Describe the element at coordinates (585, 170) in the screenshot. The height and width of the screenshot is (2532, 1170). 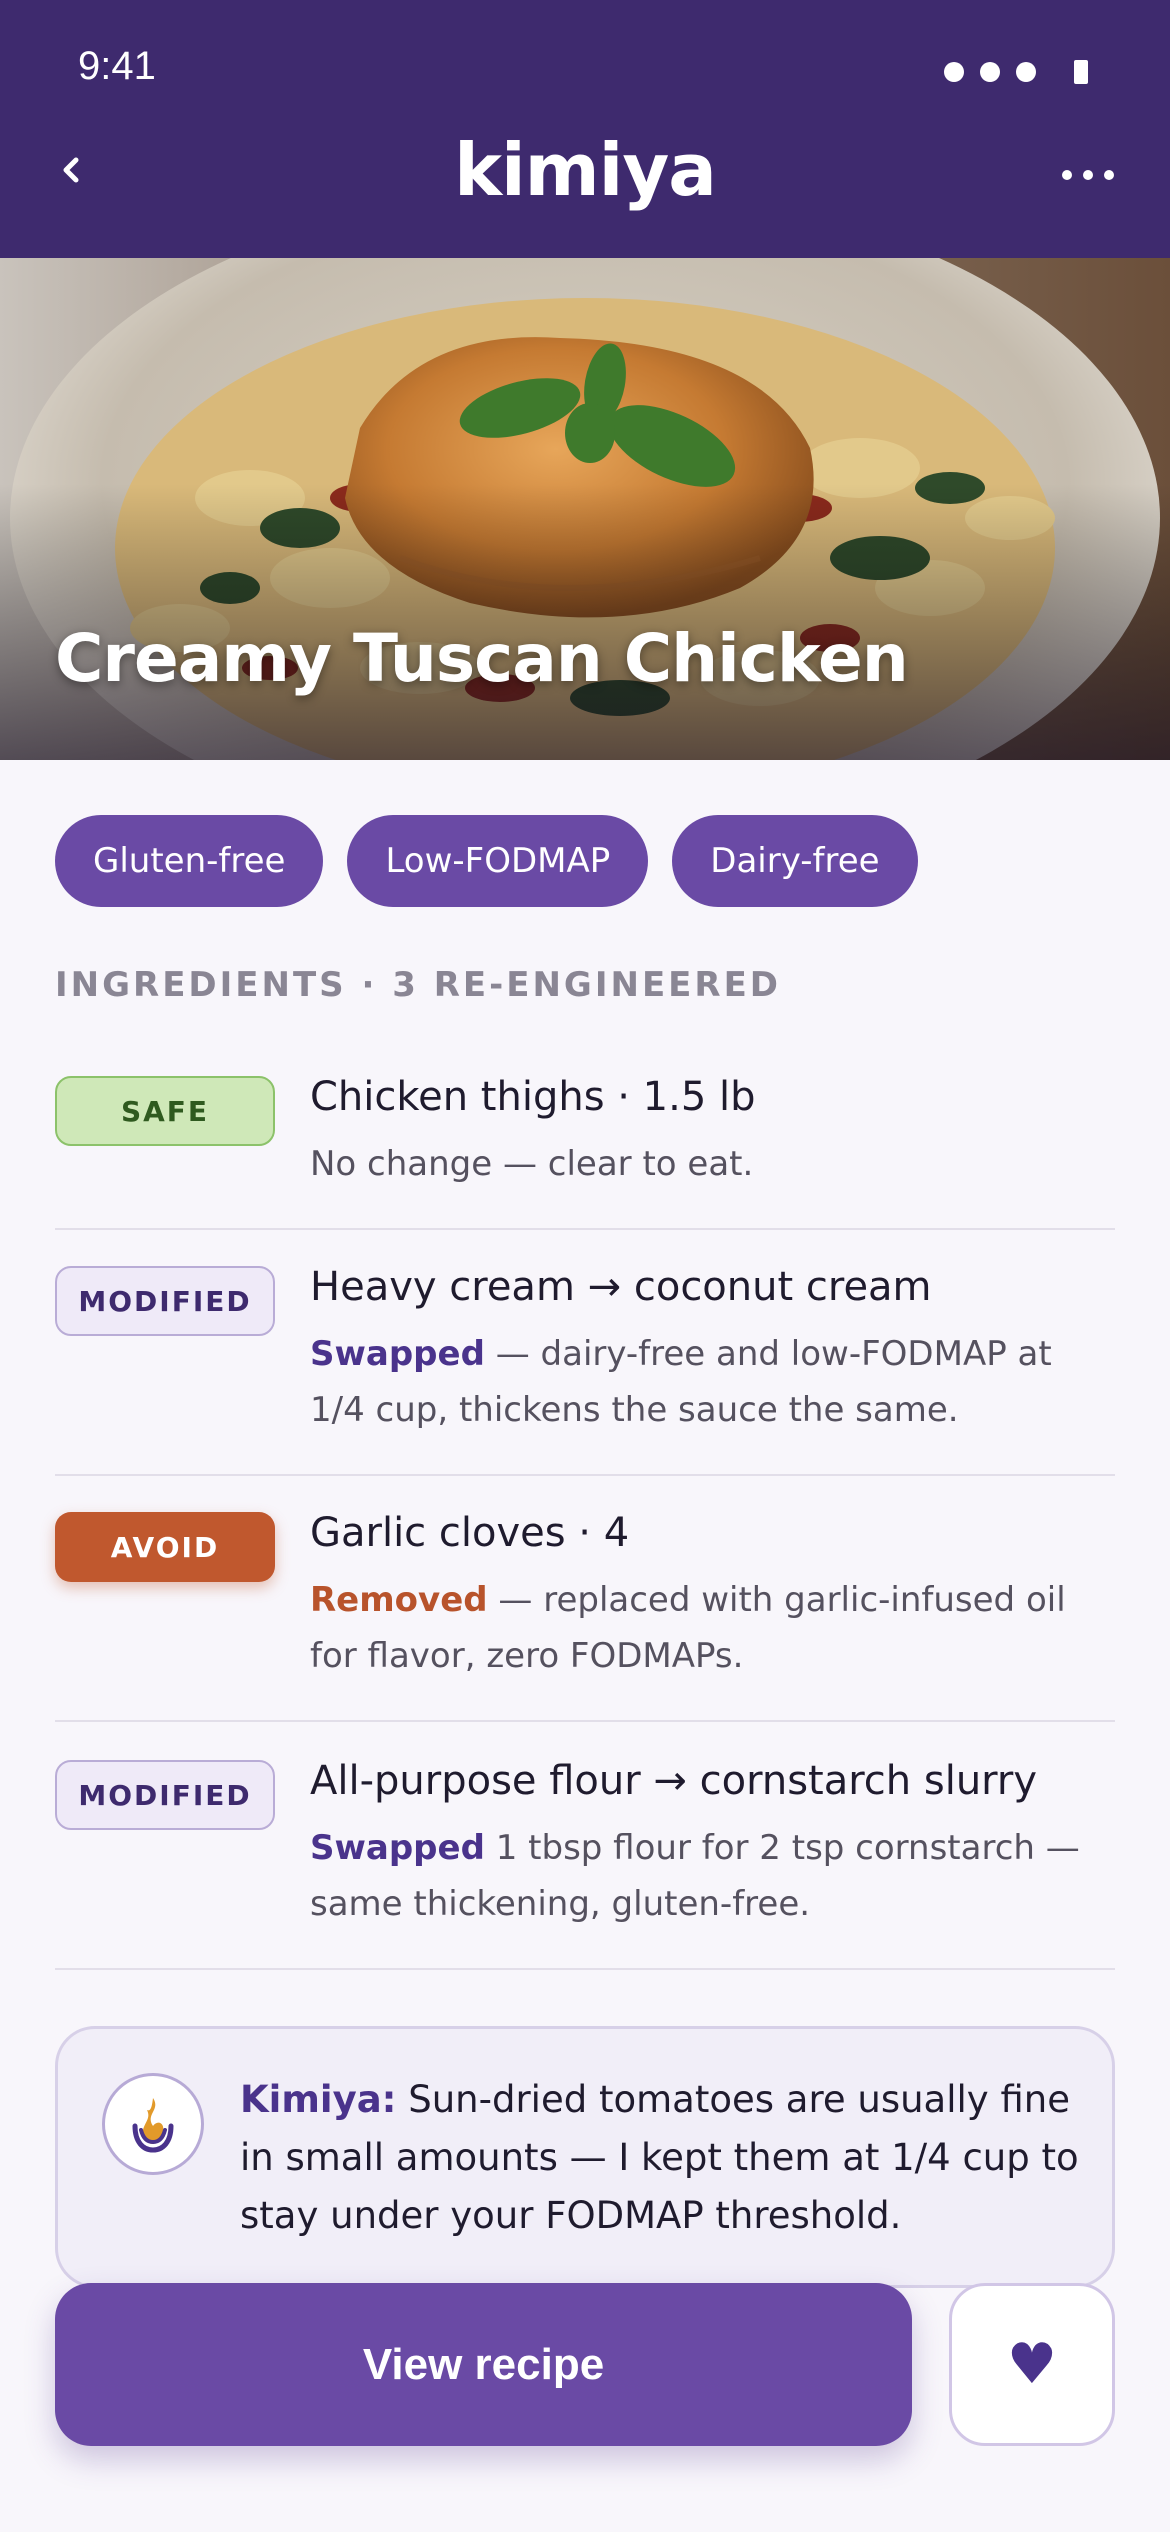
I see `brand-title: kimiya` at that location.